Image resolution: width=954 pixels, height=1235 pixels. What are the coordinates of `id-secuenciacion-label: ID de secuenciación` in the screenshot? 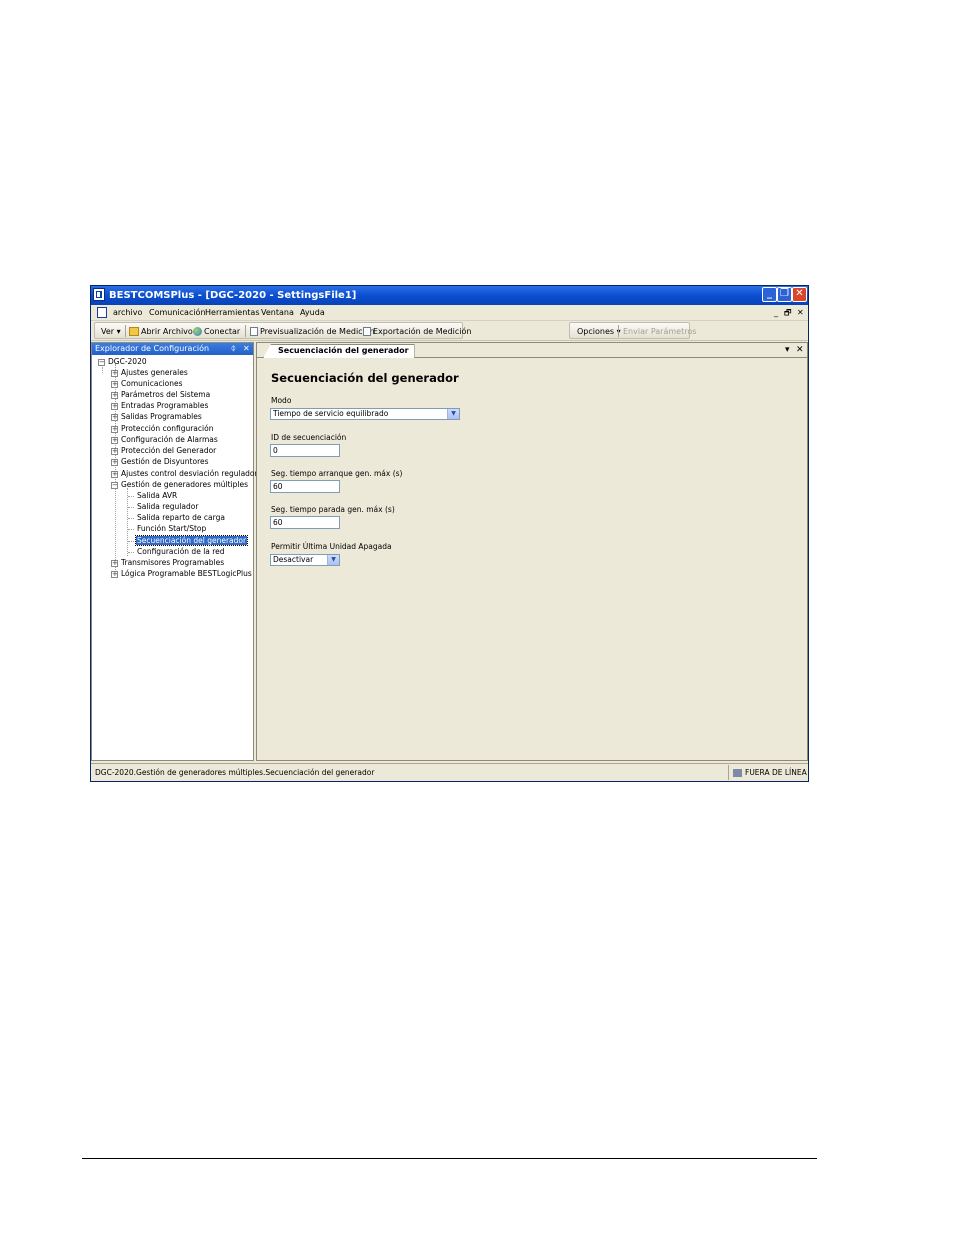 It's located at (309, 437).